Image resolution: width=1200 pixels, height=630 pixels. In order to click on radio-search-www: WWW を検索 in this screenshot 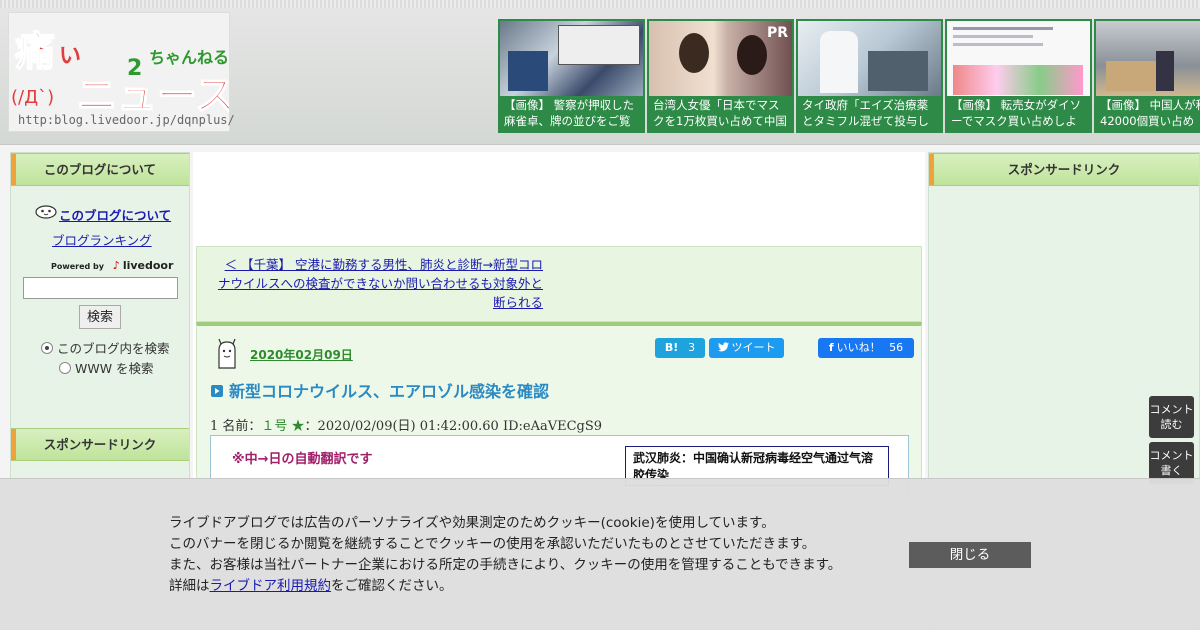, I will do `click(106, 367)`.